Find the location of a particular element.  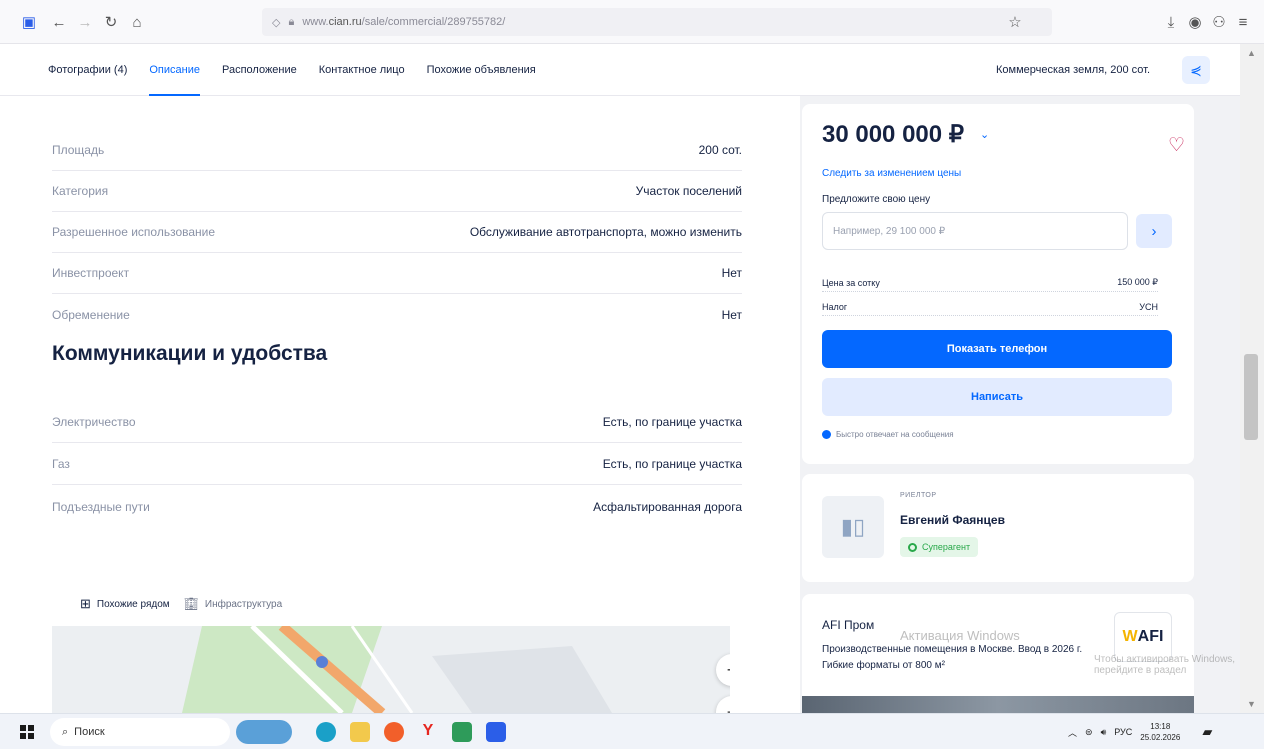

start-icon is located at coordinates (27, 732).